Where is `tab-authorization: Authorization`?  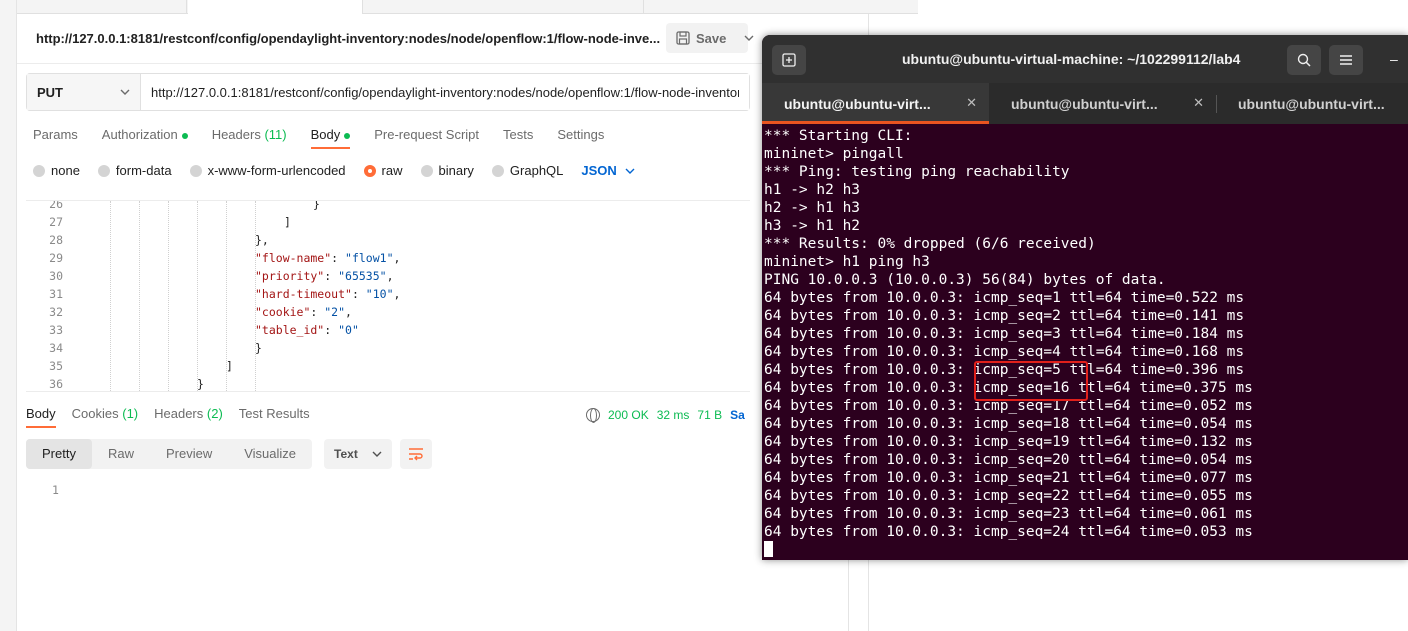
tab-authorization: Authorization is located at coordinates (145, 138).